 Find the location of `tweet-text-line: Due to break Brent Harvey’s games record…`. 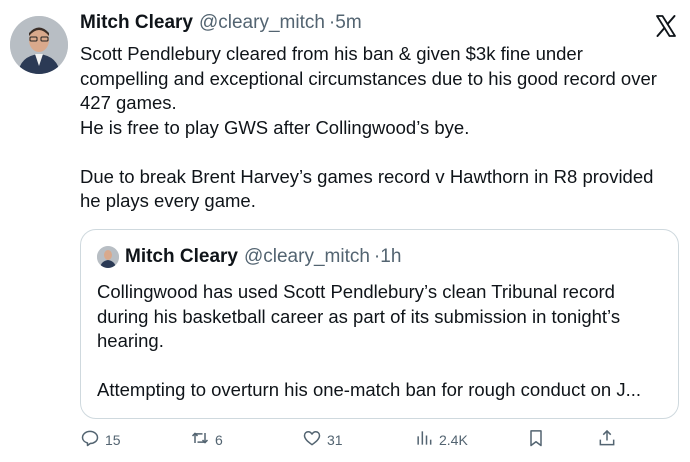

tweet-text-line: Due to break Brent Harvey’s games record… is located at coordinates (367, 176).